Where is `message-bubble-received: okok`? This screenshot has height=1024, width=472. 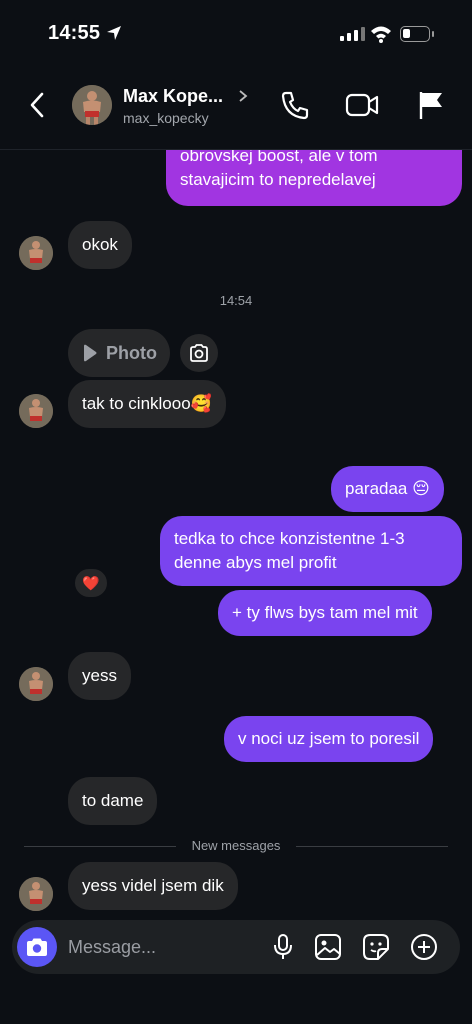 message-bubble-received: okok is located at coordinates (100, 245).